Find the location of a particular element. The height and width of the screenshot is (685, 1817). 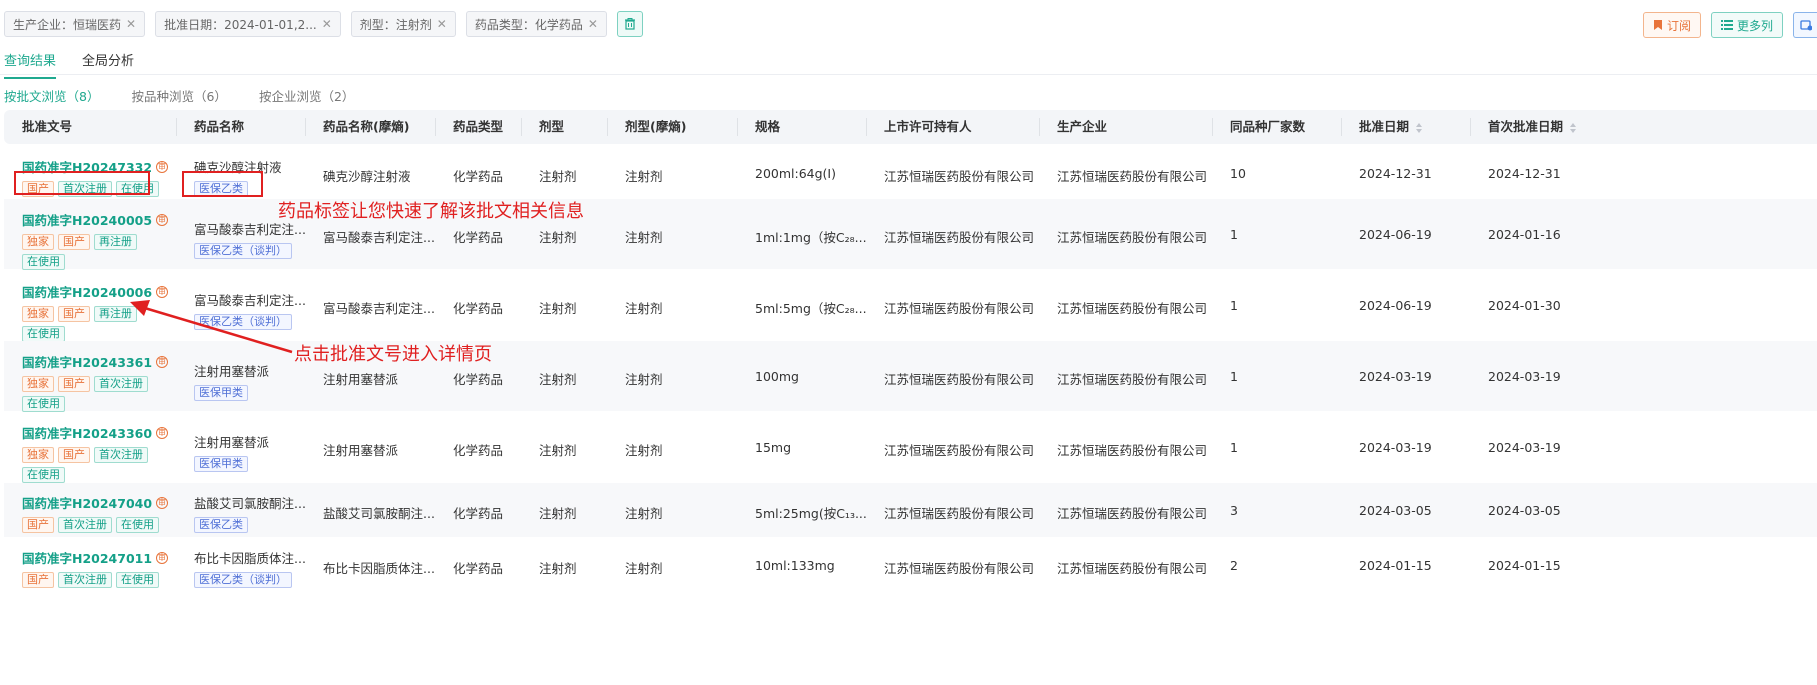

insurance-highlight-box is located at coordinates (222, 184).